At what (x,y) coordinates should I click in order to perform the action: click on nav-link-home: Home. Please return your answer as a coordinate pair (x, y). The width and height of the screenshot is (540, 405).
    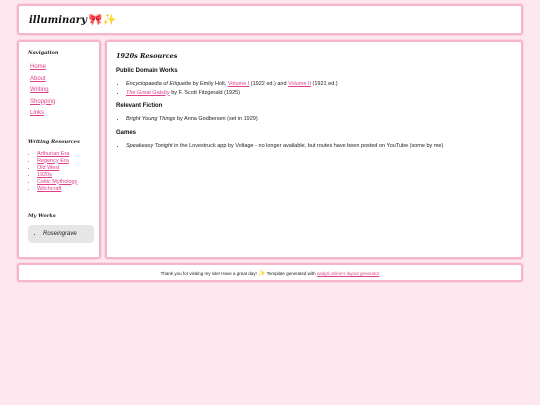
    Looking at the image, I should click on (38, 67).